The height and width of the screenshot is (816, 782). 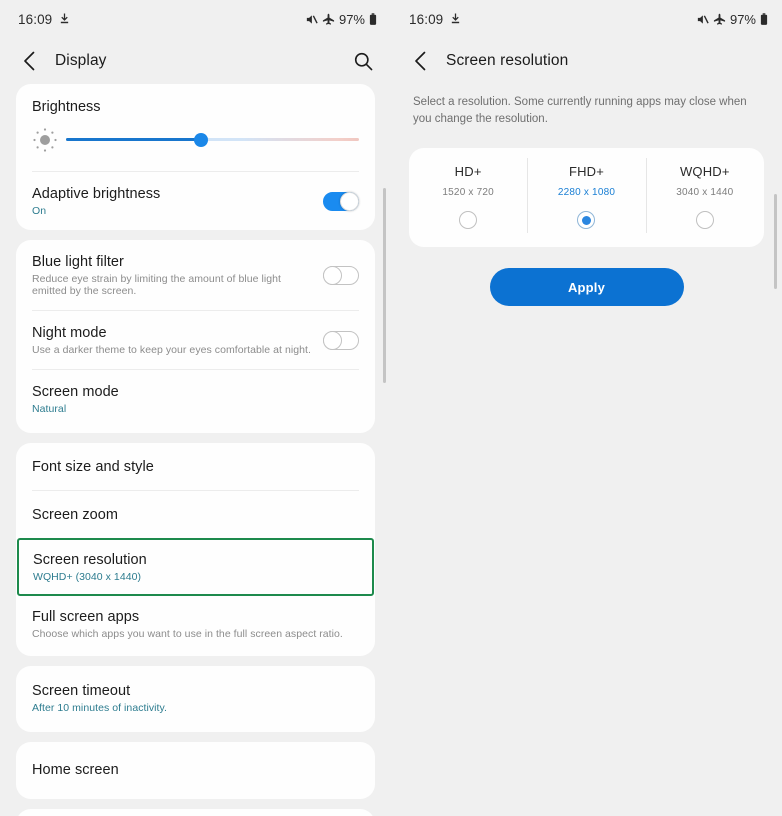 I want to click on resolution-radio-hd, so click(x=468, y=220).